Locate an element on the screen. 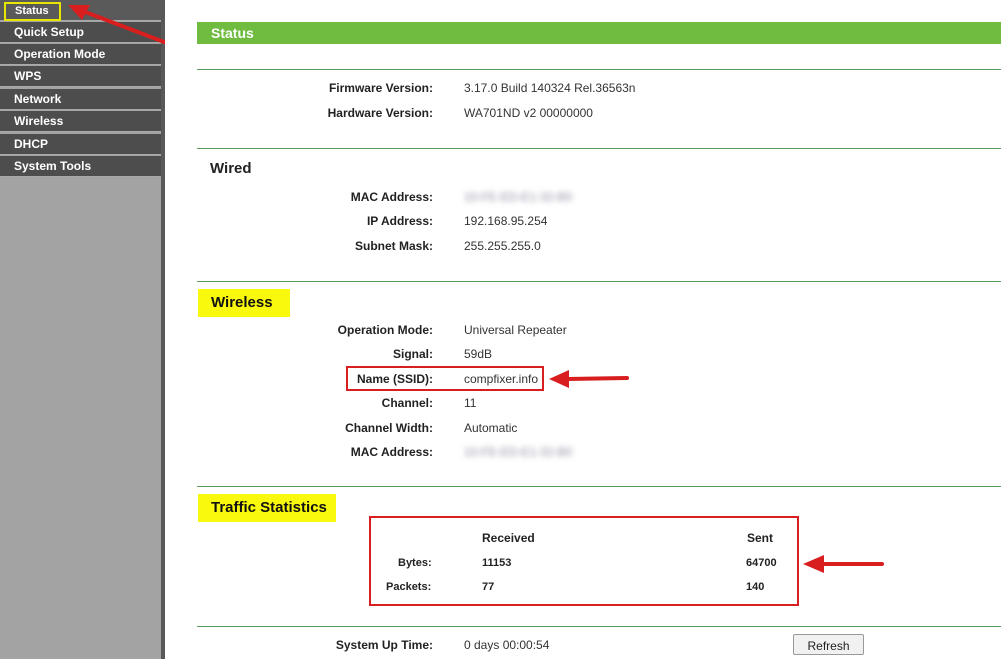  traffic-packets-sent: 140 is located at coordinates (755, 587).